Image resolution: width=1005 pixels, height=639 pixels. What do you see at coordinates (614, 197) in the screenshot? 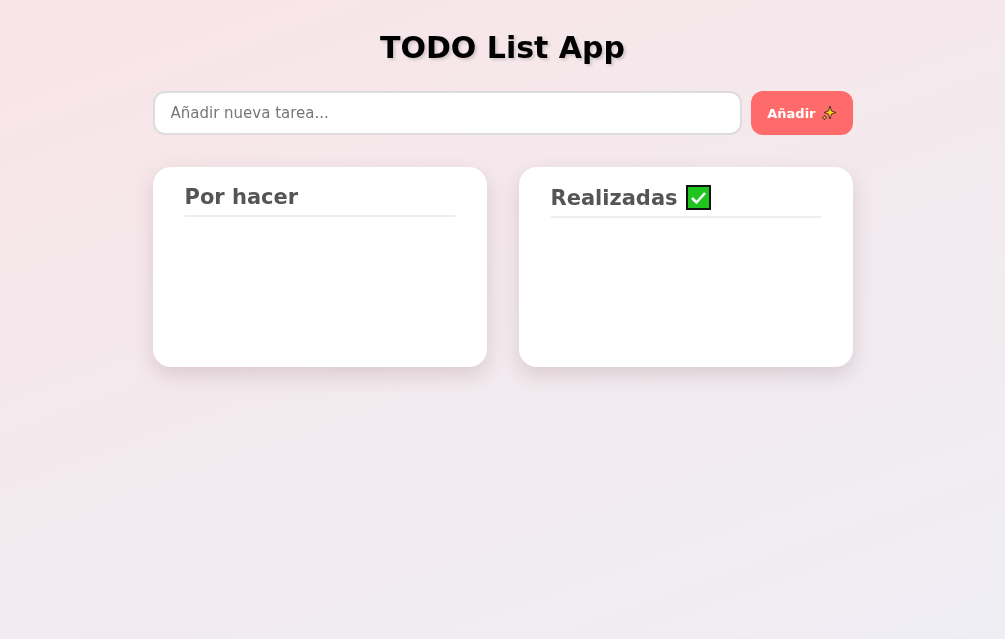
I see `column-title: Realizadas` at bounding box center [614, 197].